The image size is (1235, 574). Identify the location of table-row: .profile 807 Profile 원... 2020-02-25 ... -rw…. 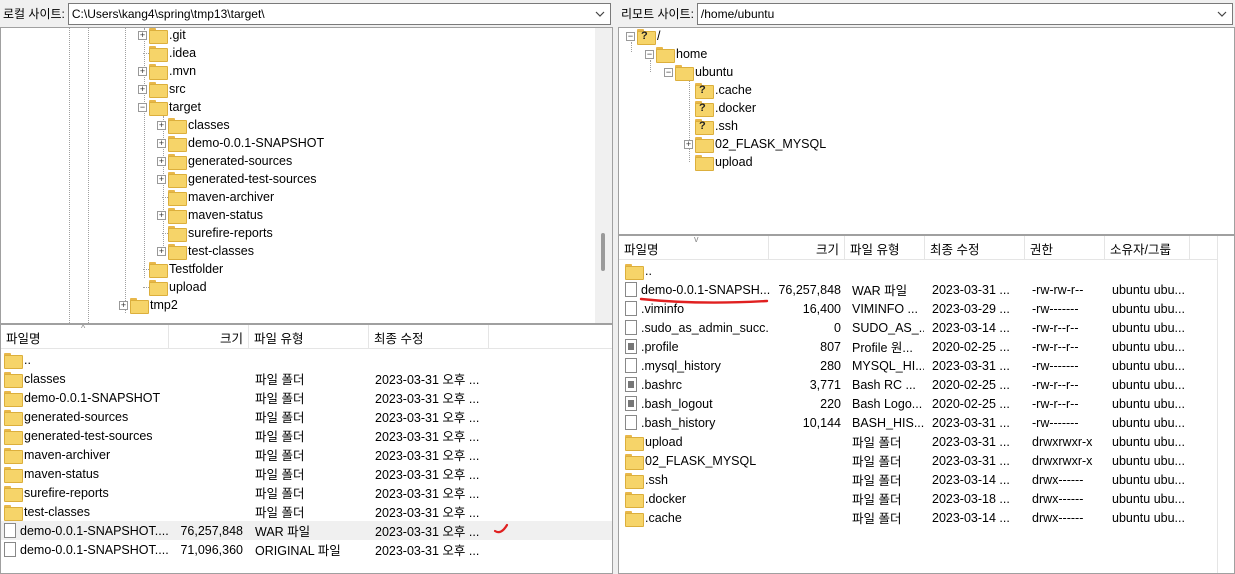
(926, 346).